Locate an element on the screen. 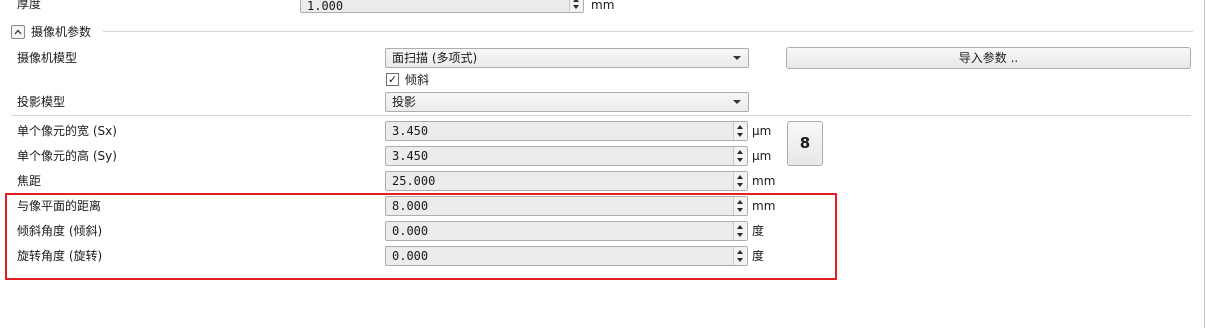 The width and height of the screenshot is (1219, 328). focal-length-value: 25.000 is located at coordinates (414, 181).